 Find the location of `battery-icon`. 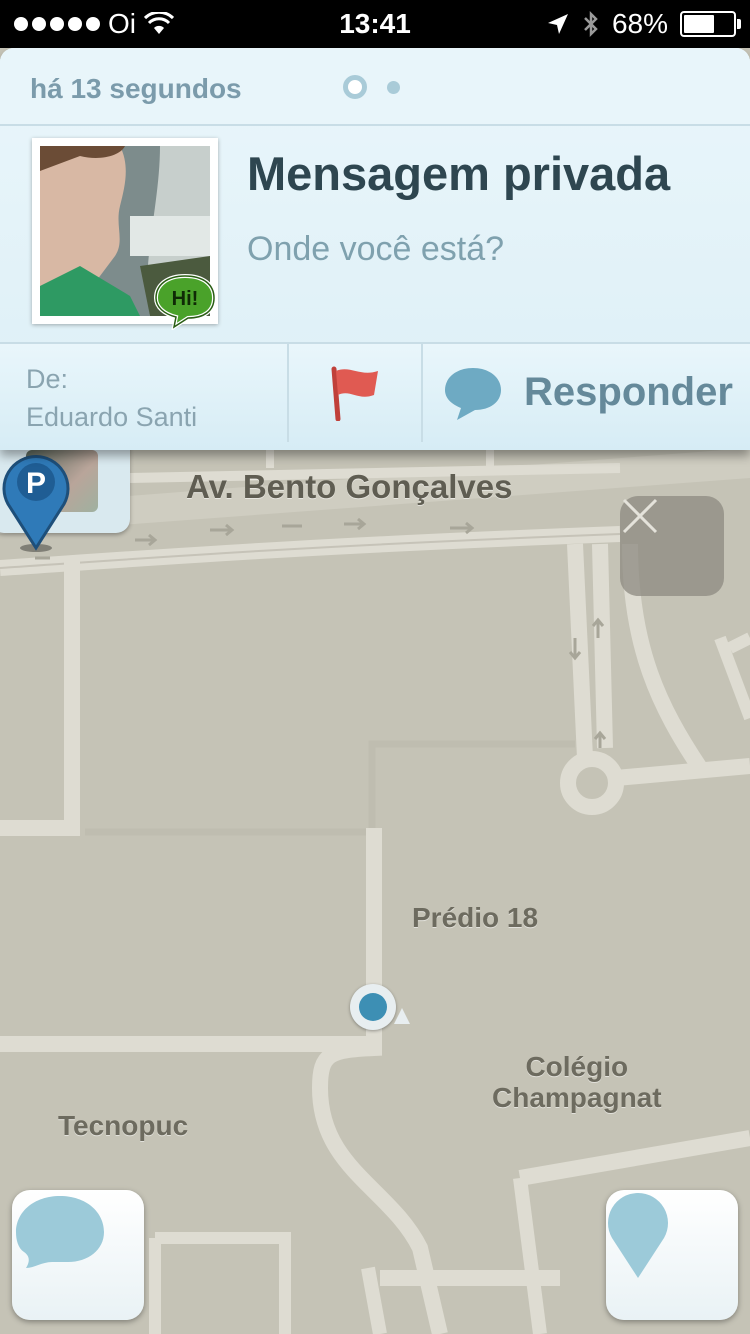

battery-icon is located at coordinates (710, 24).